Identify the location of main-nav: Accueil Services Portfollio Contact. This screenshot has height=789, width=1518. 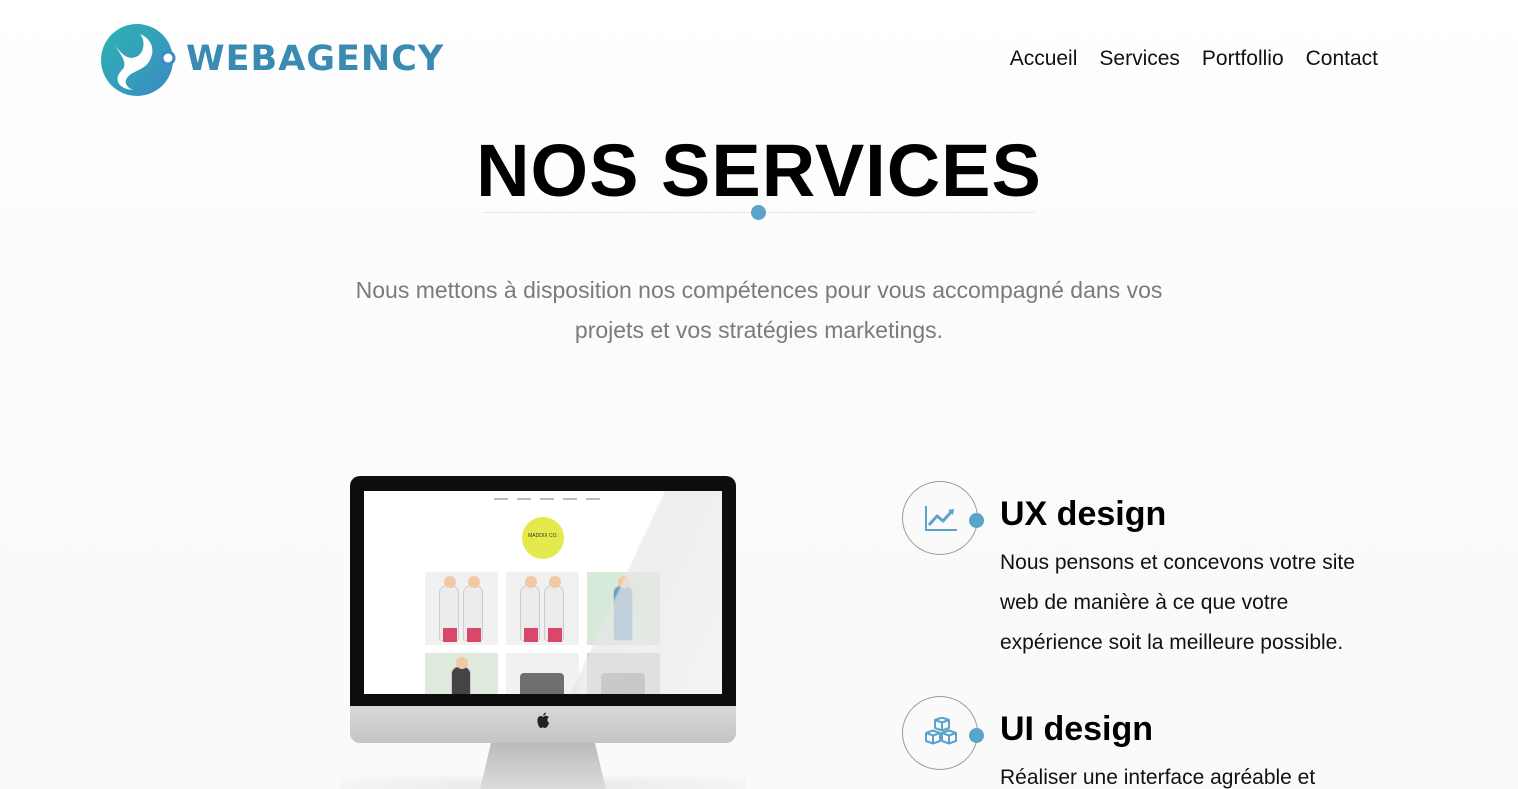
(1194, 59).